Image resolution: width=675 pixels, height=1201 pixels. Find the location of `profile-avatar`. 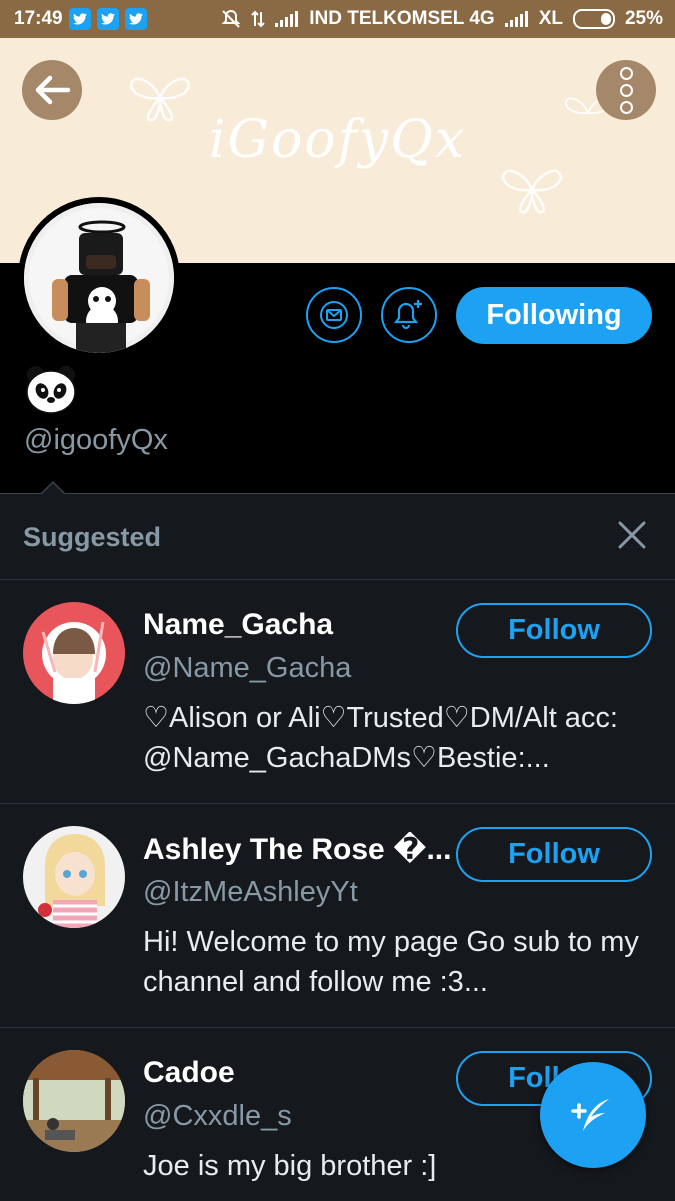

profile-avatar is located at coordinates (99, 278).